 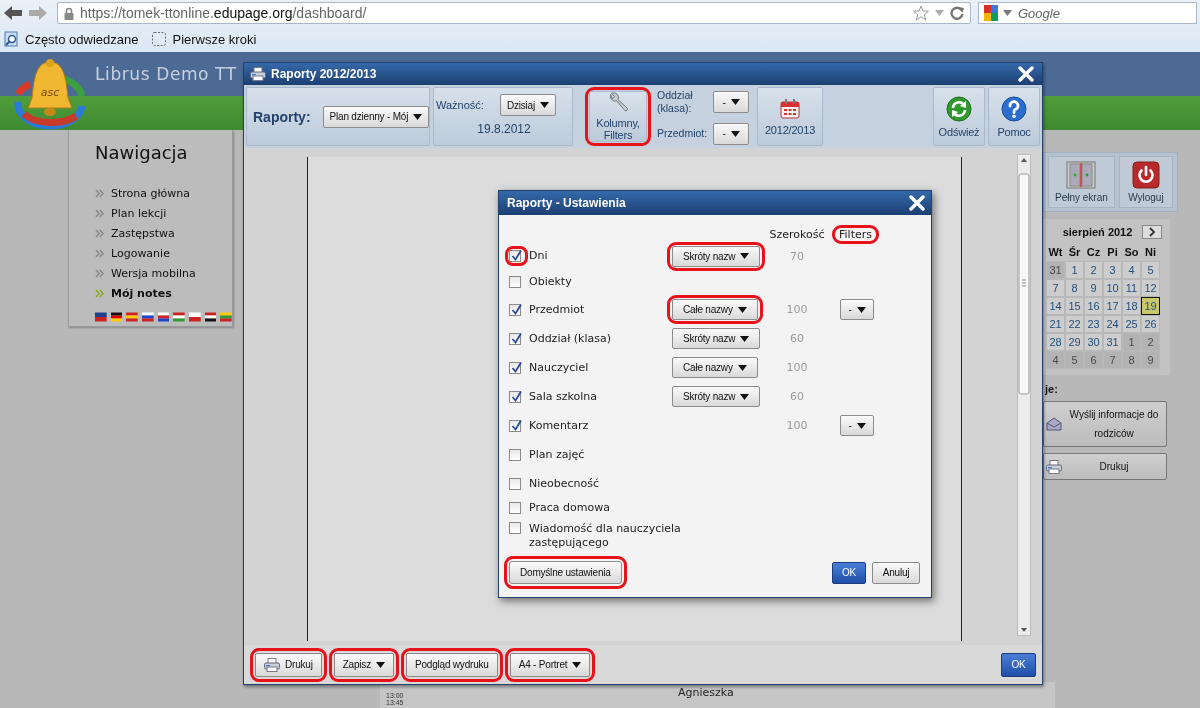 What do you see at coordinates (959, 117) in the screenshot?
I see `refresh-button: Odśwież` at bounding box center [959, 117].